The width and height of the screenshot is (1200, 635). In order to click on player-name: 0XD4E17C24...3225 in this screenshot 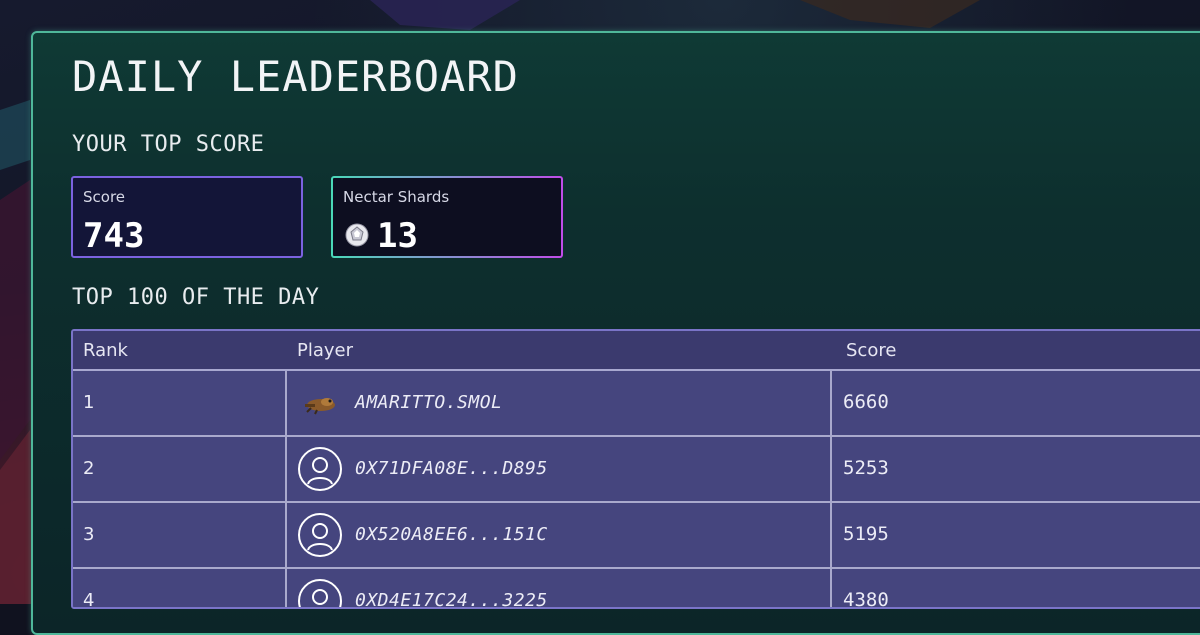, I will do `click(451, 599)`.